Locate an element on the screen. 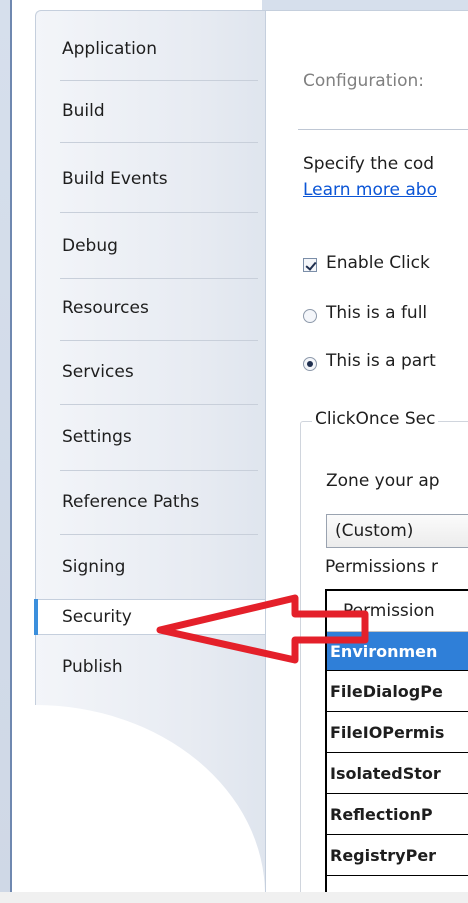 Image resolution: width=468 pixels, height=903 pixels. table-row: FileDialogPe is located at coordinates (397, 691).